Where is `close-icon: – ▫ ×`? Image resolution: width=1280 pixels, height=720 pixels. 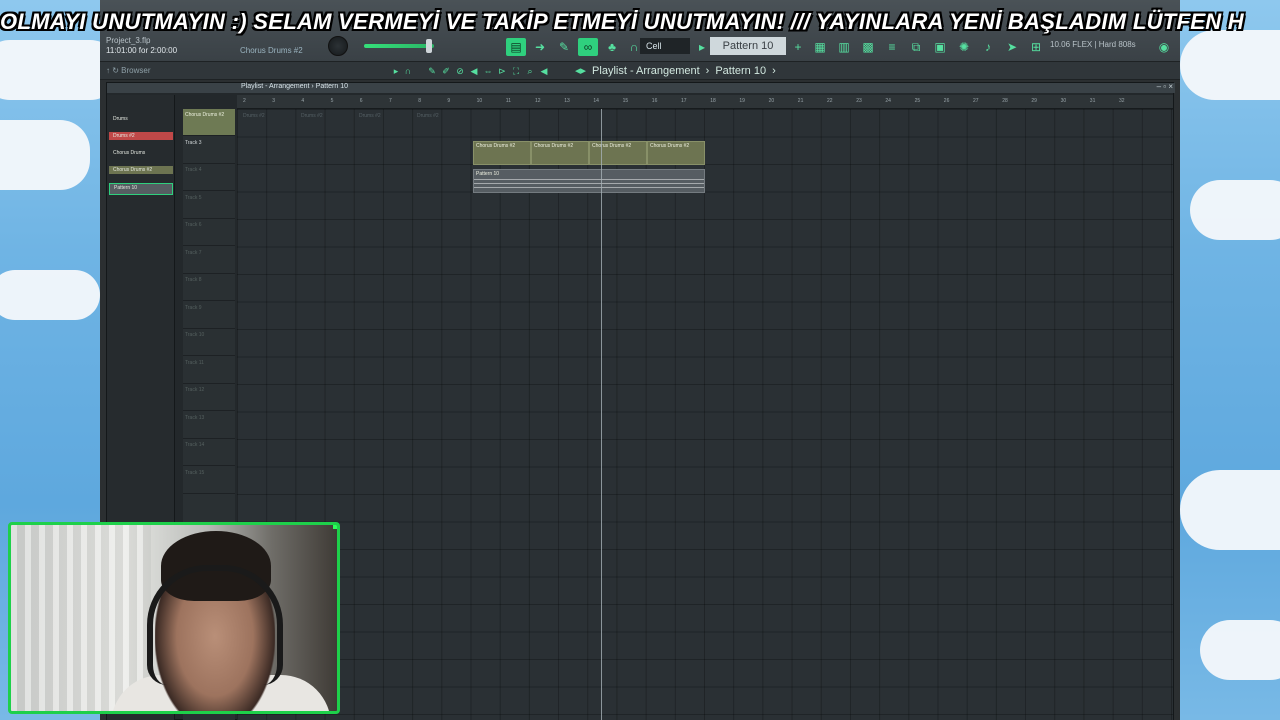 close-icon: – ▫ × is located at coordinates (1165, 86).